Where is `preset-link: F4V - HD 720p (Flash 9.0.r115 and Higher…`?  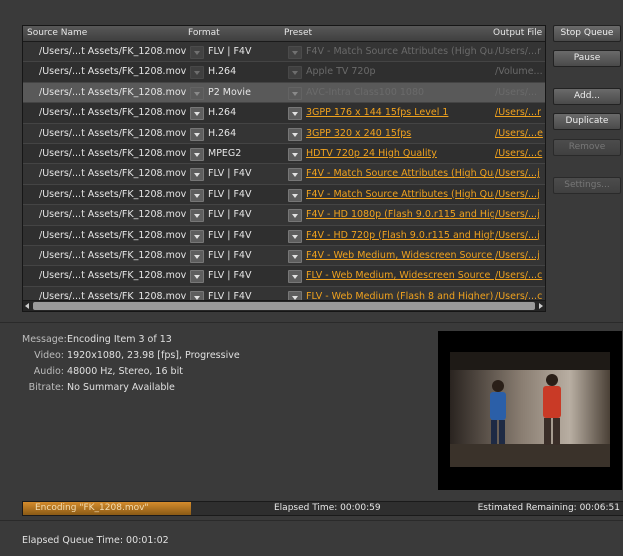
preset-link: F4V - HD 720p (Flash 9.0.r115 and Higher… is located at coordinates (400, 235).